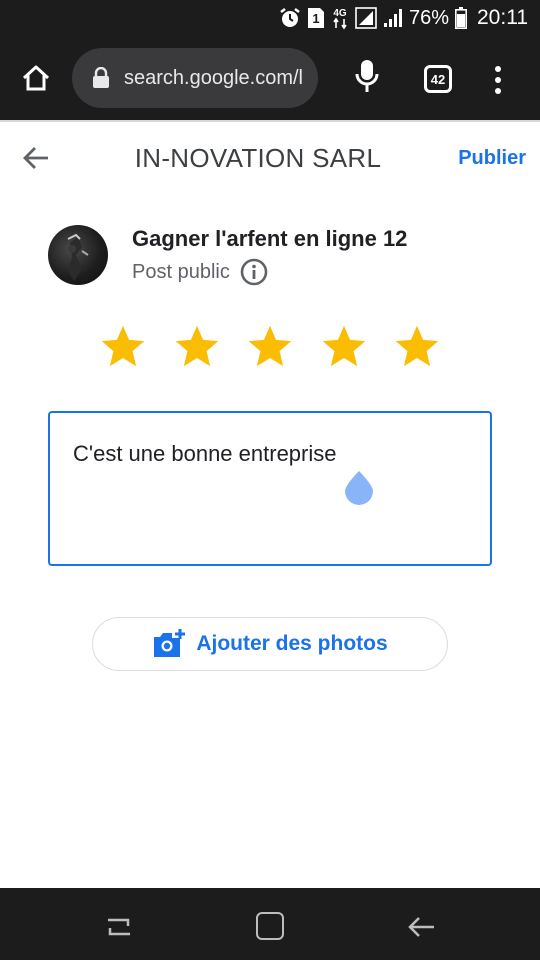 This screenshot has height=960, width=540. I want to click on network-type-icon: 4G, so click(340, 18).